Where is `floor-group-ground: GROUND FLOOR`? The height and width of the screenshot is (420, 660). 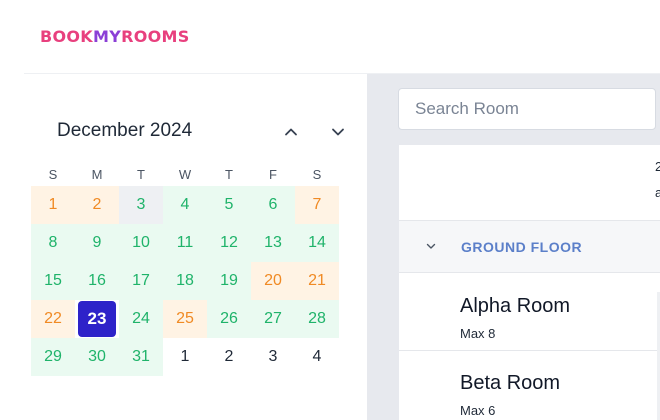
floor-group-ground: GROUND FLOOR is located at coordinates (529, 247).